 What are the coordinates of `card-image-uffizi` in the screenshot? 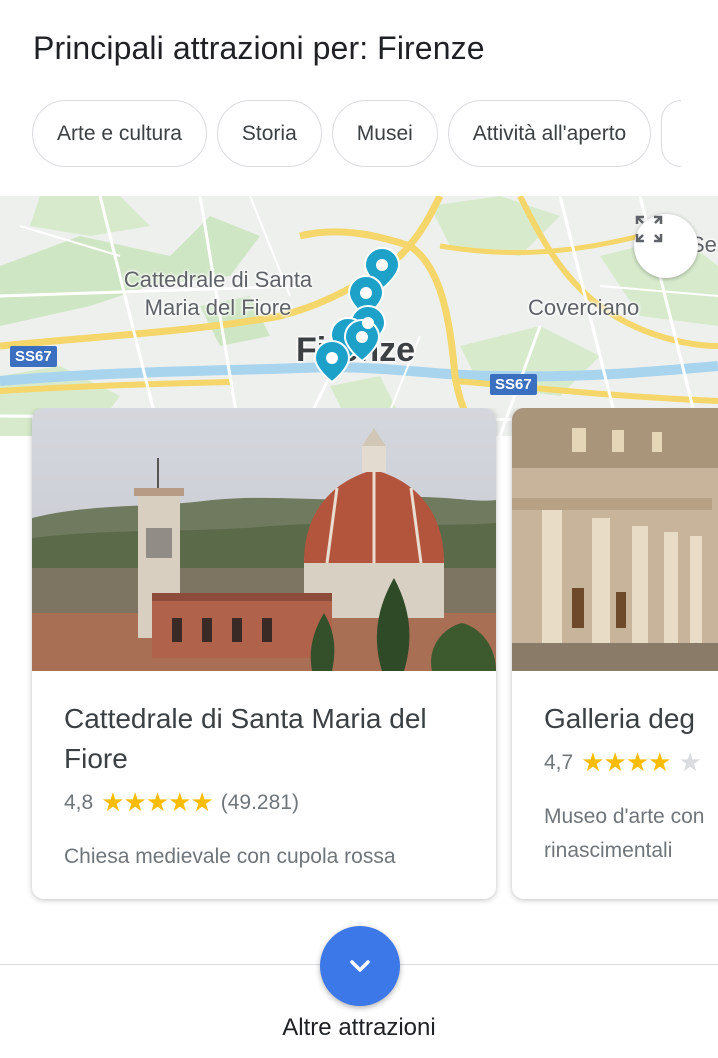 It's located at (615, 539).